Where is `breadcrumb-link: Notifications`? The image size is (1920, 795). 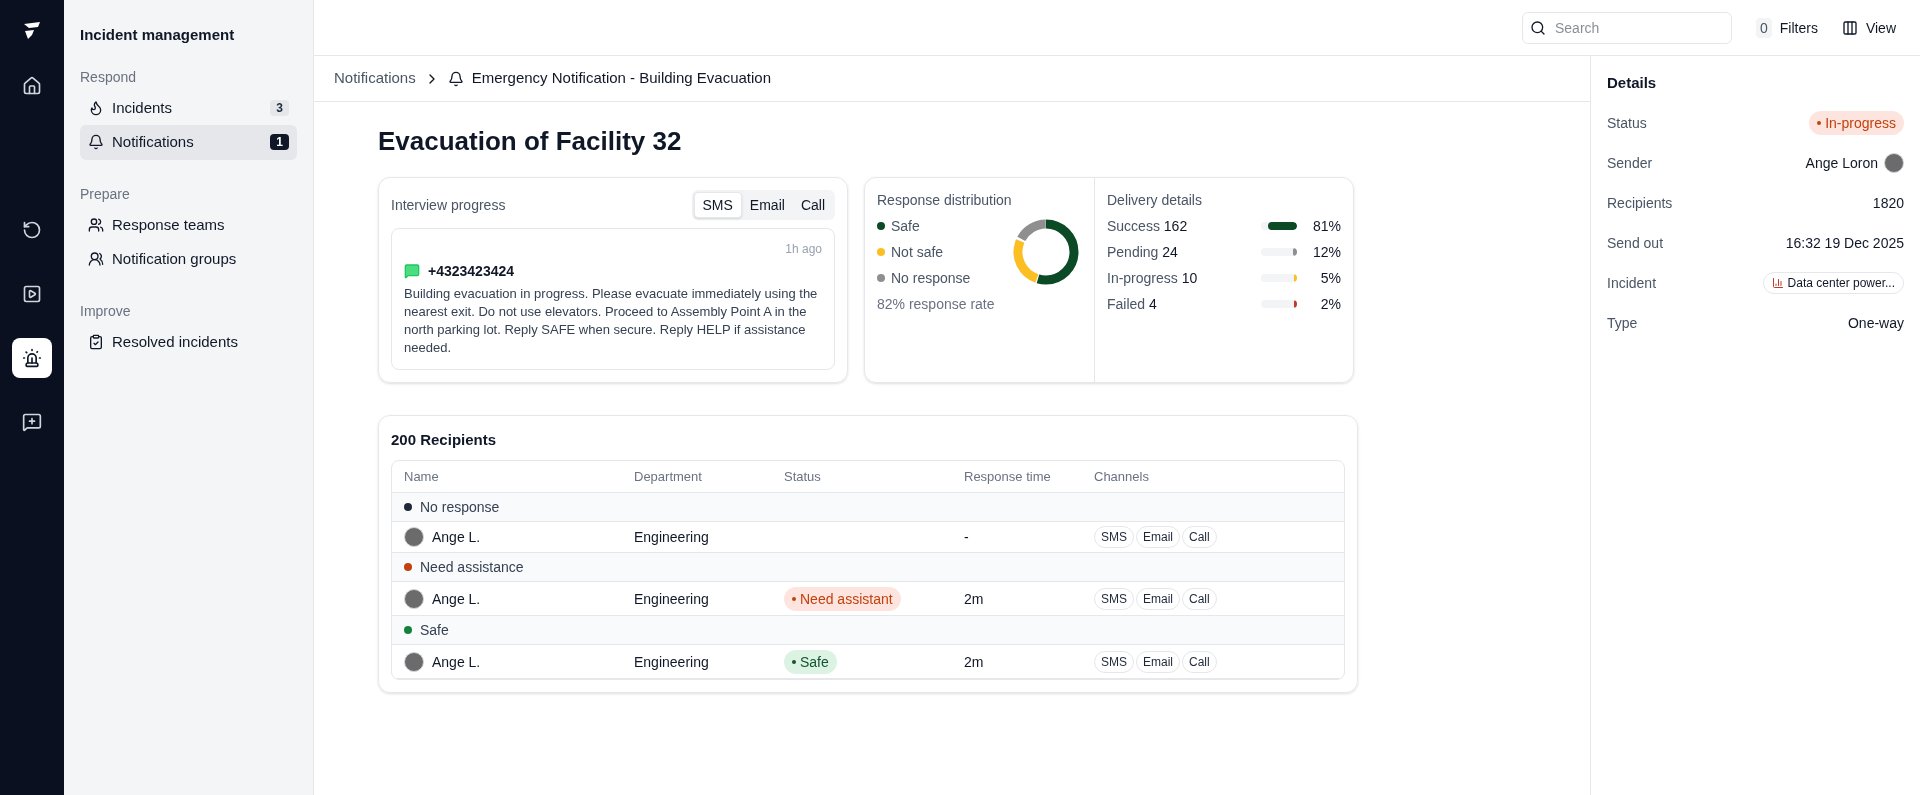
breadcrumb-link: Notifications is located at coordinates (375, 78).